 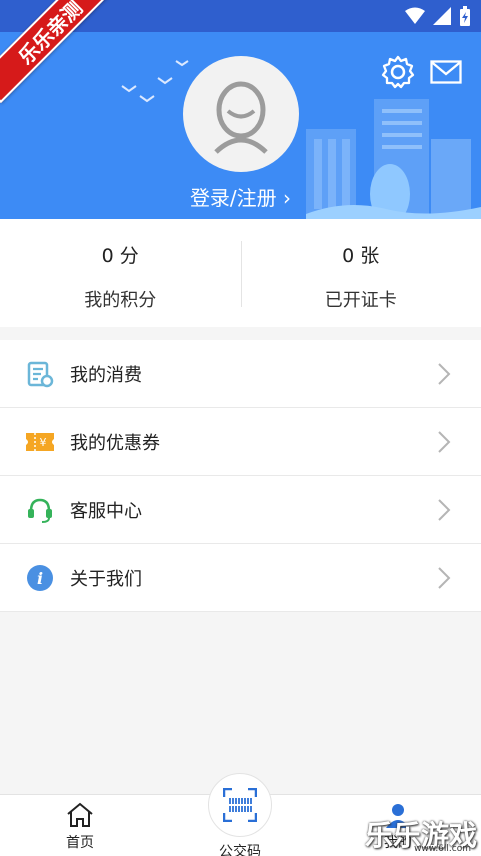 What do you see at coordinates (120, 273) in the screenshot?
I see `points-stat: 0 分 我的积分` at bounding box center [120, 273].